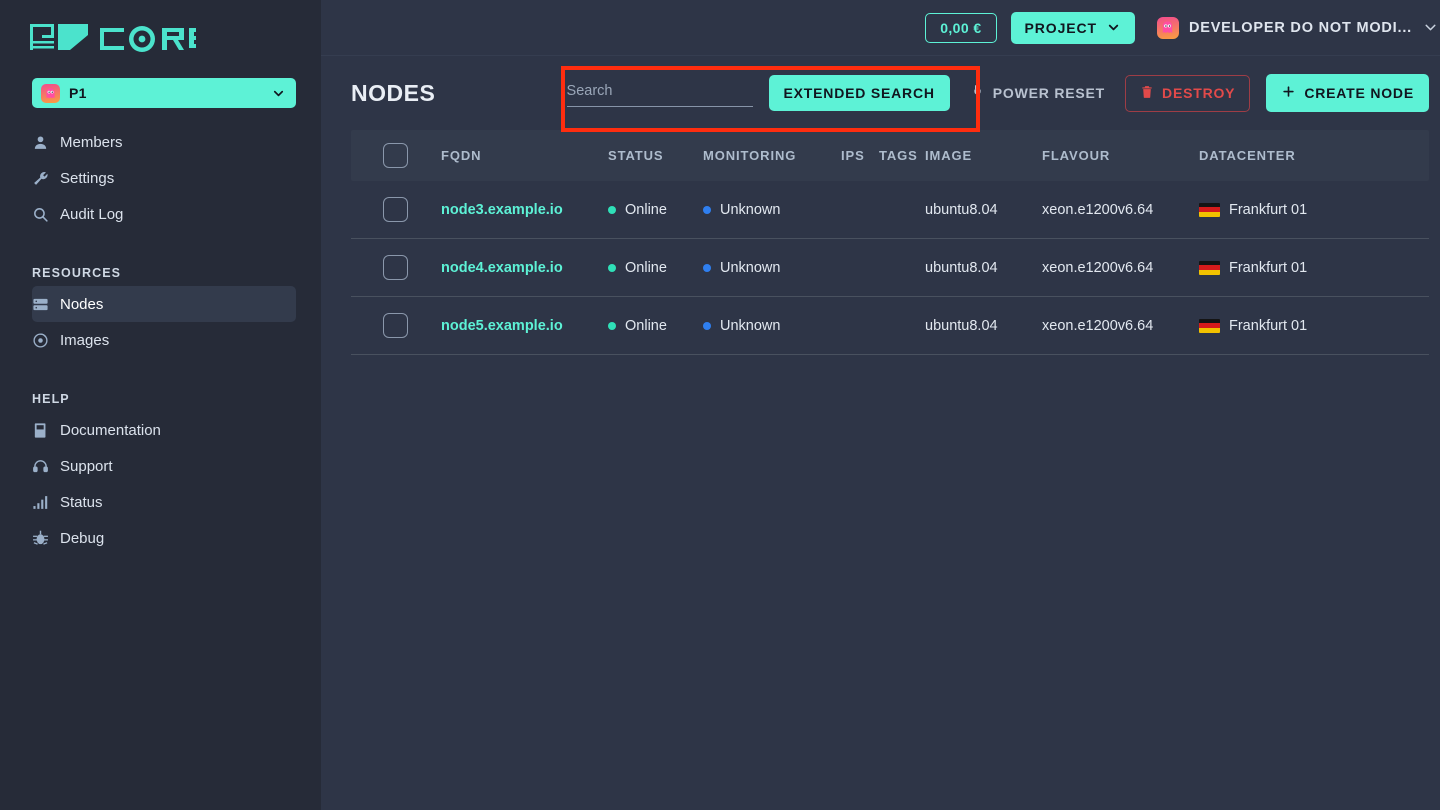 The height and width of the screenshot is (810, 1440). I want to click on sidebar-item-settings: Settings, so click(164, 178).